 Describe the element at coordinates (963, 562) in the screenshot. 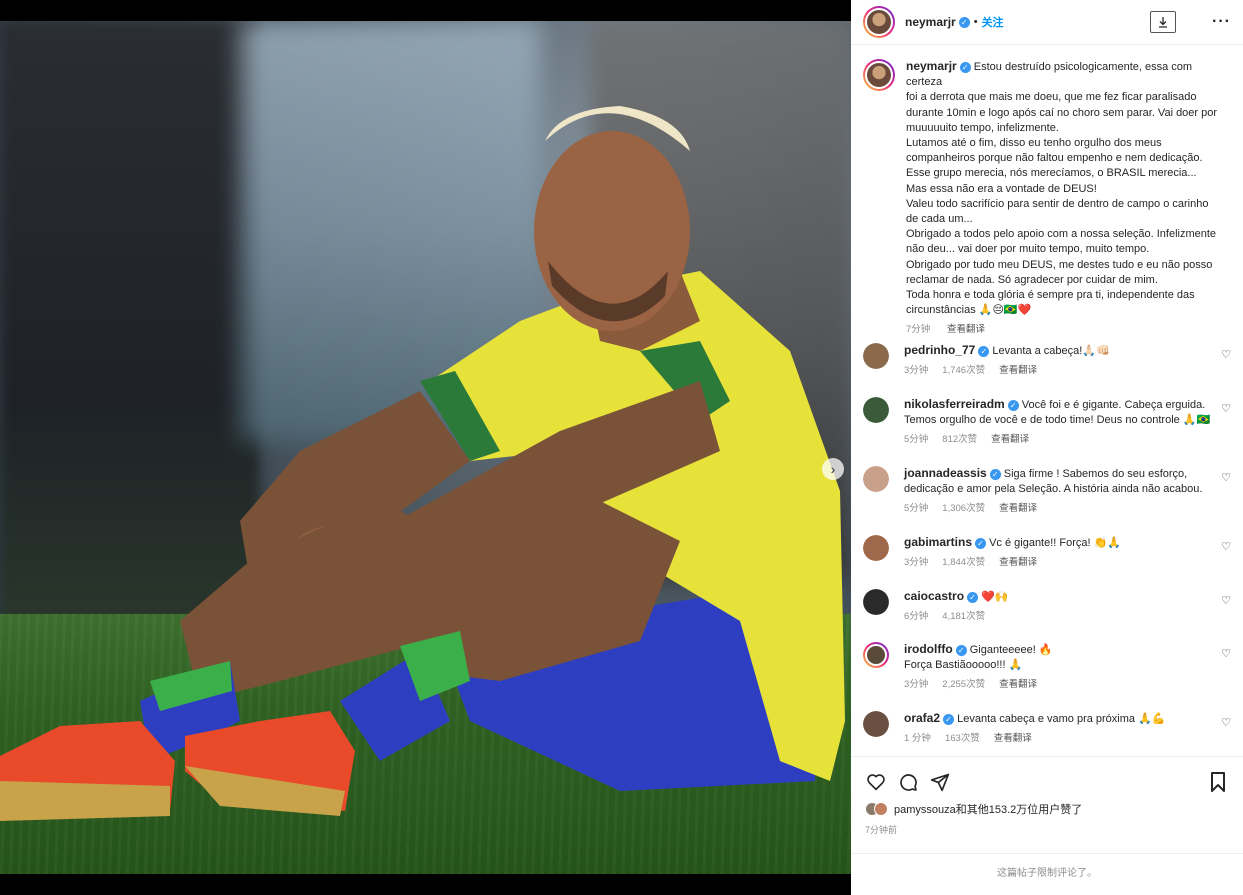

I see `comment-likes: 1,844次赞` at that location.